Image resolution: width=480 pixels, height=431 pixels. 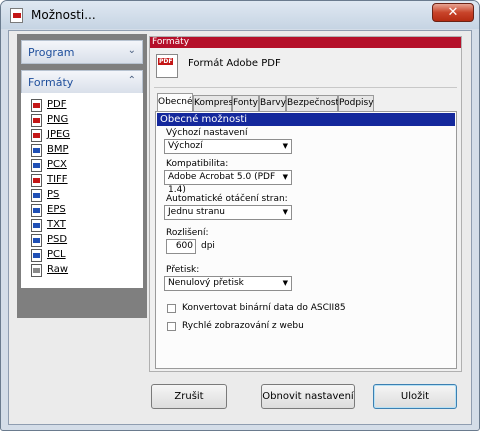 I want to click on close-icon: ✕, so click(x=453, y=12).